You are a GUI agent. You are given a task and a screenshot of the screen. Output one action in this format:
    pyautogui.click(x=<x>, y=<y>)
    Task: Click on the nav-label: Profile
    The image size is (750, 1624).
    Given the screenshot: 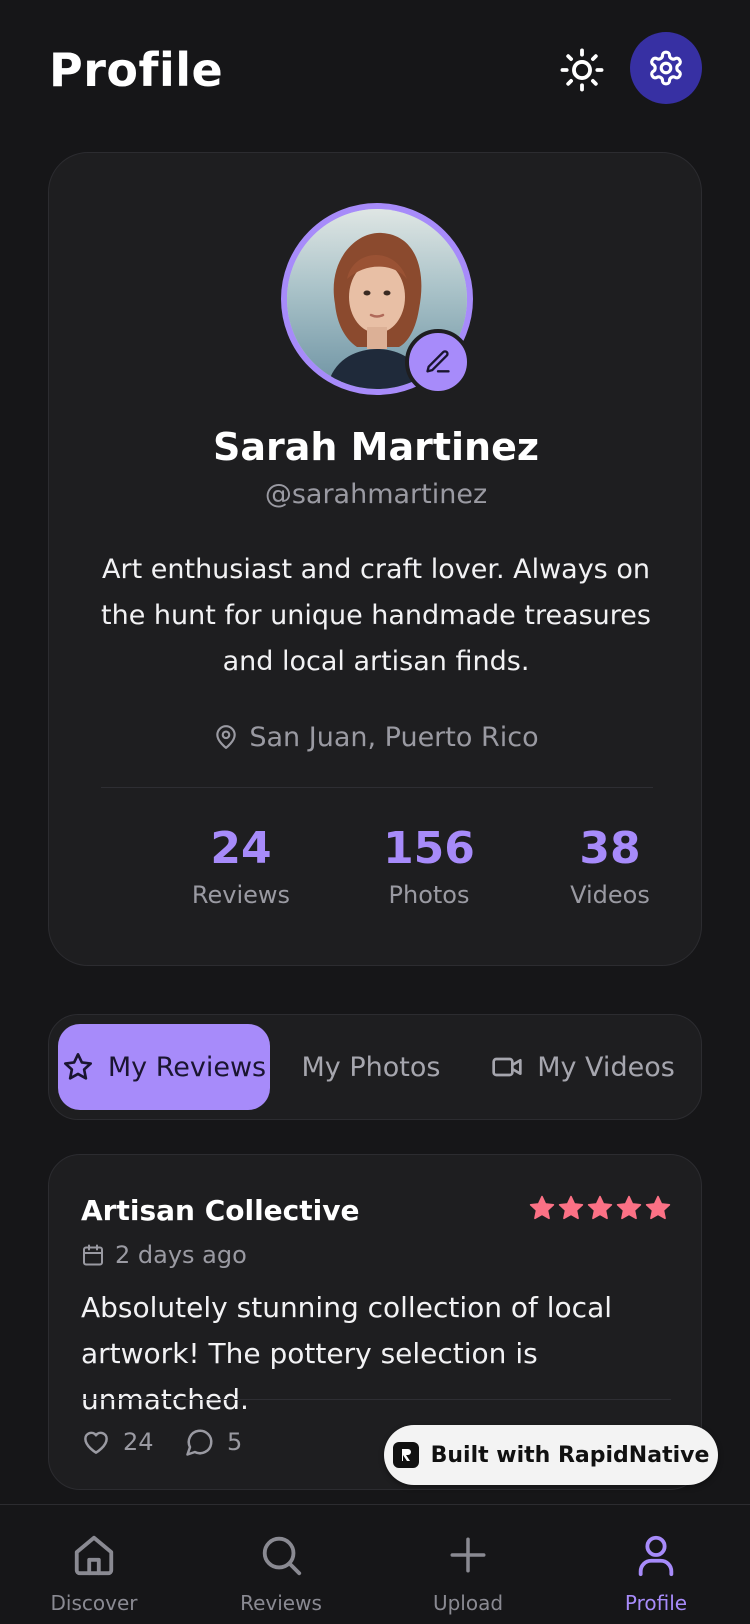 What is the action you would take?
    pyautogui.click(x=656, y=1603)
    